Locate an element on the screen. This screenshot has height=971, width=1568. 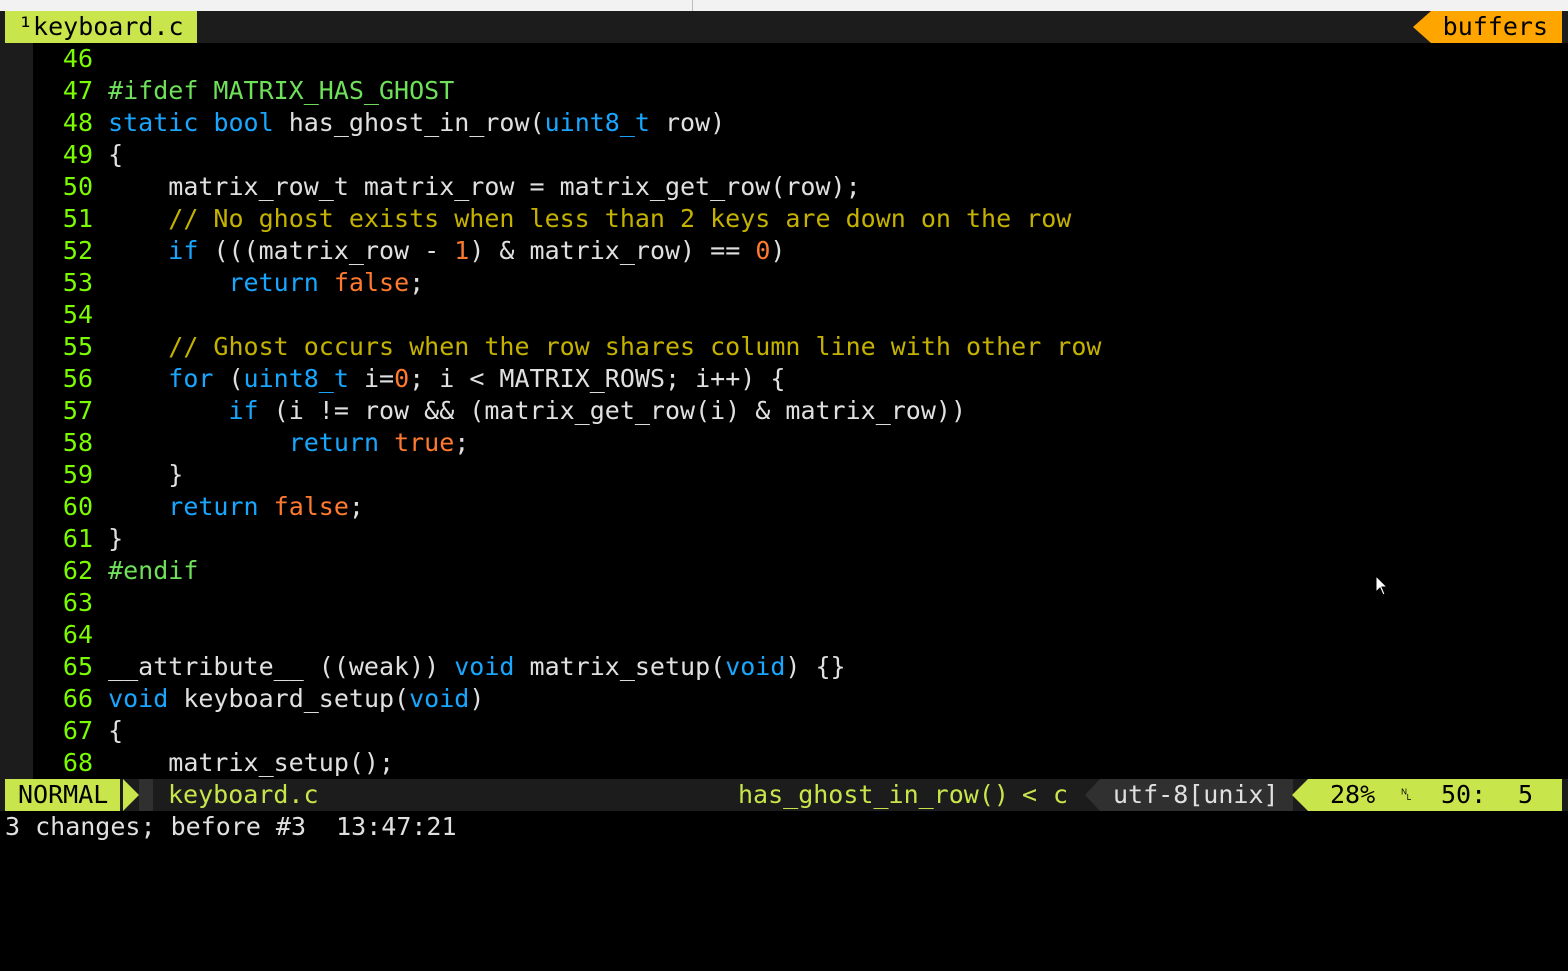
code-line: 61 } is located at coordinates (78, 539).